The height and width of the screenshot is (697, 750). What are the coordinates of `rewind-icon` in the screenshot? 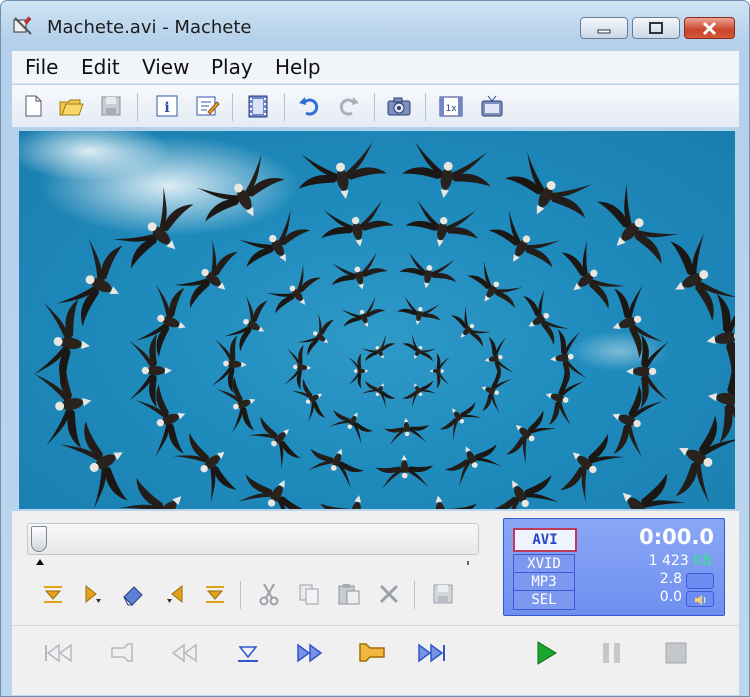 It's located at (184, 653).